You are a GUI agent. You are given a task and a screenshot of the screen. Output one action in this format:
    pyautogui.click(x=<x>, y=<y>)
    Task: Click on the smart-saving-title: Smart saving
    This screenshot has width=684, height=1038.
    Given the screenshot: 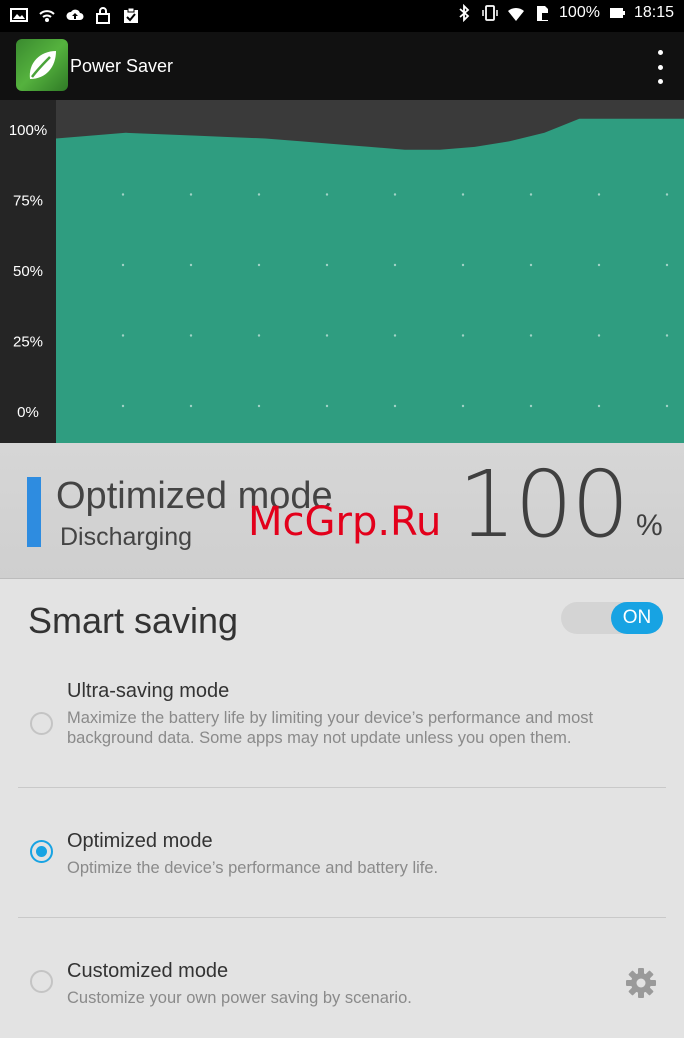 What is the action you would take?
    pyautogui.click(x=133, y=620)
    